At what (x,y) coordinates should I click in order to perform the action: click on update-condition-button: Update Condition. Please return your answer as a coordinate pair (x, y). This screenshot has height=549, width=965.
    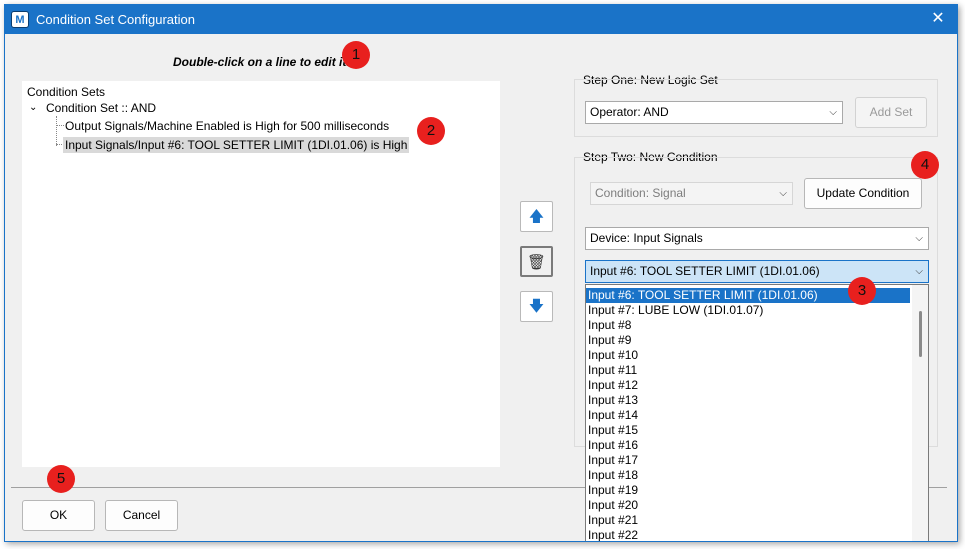
    Looking at the image, I should click on (863, 193).